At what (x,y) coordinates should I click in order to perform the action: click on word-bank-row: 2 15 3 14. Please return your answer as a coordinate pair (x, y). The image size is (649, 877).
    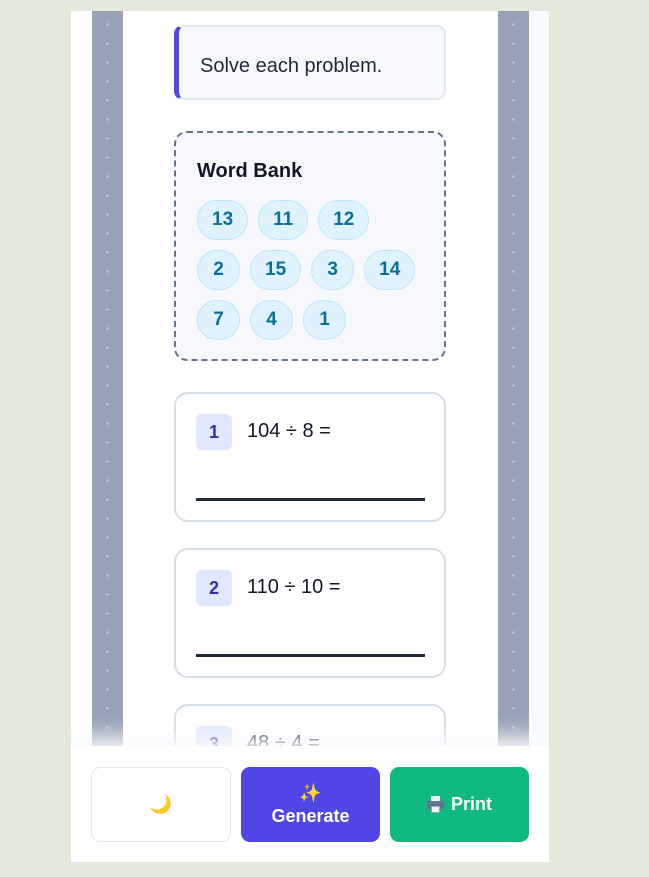
    Looking at the image, I should click on (317, 270).